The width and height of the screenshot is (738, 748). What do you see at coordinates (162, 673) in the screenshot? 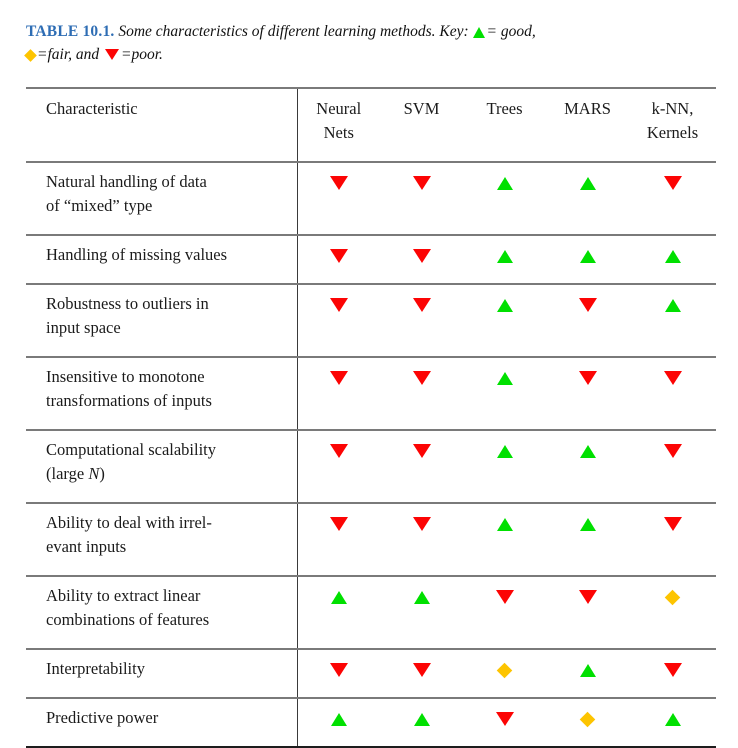
I see `row-characteristic-label: Interpretability` at bounding box center [162, 673].